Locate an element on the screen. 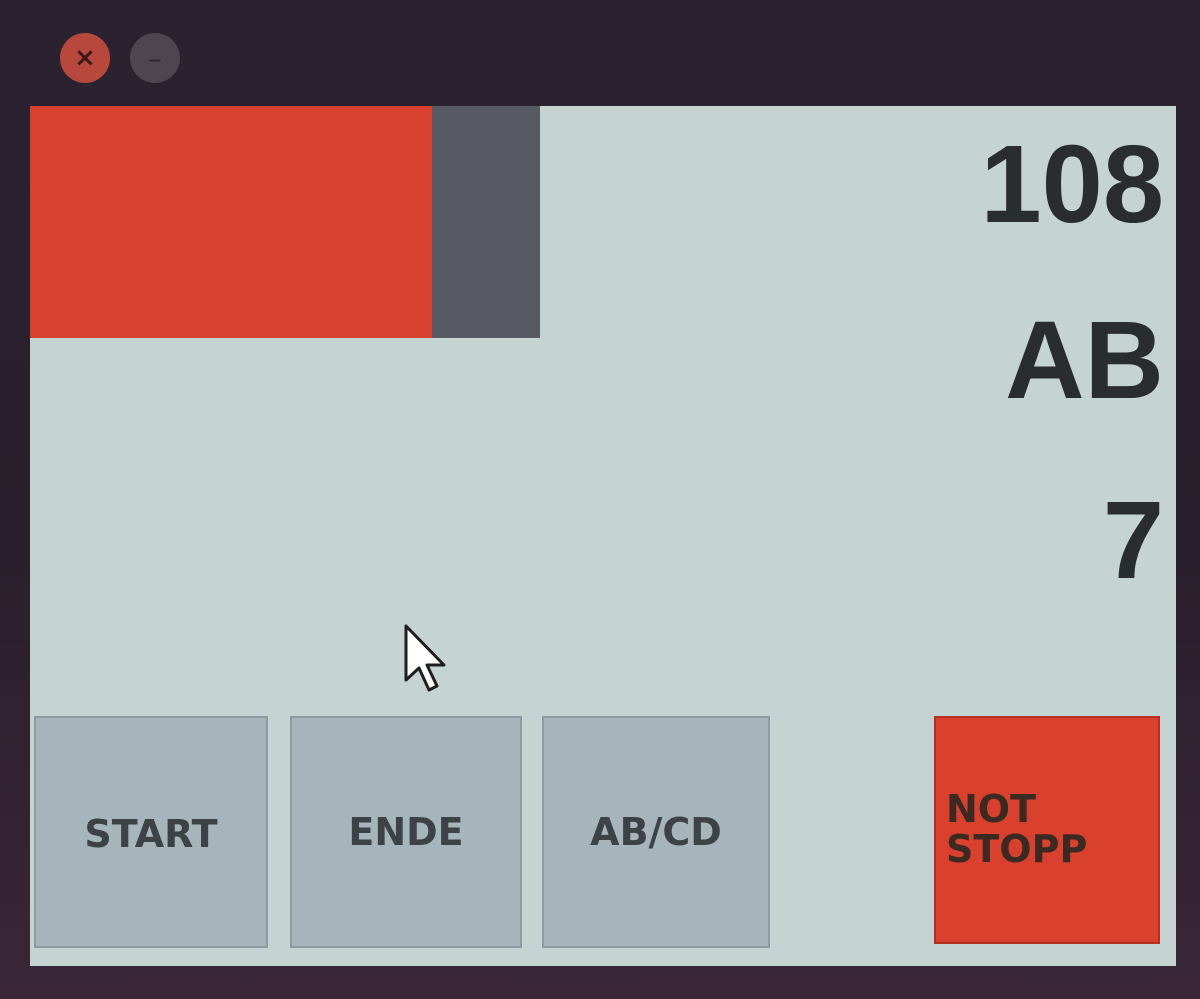  window-titlebar: × – is located at coordinates (610, 60).